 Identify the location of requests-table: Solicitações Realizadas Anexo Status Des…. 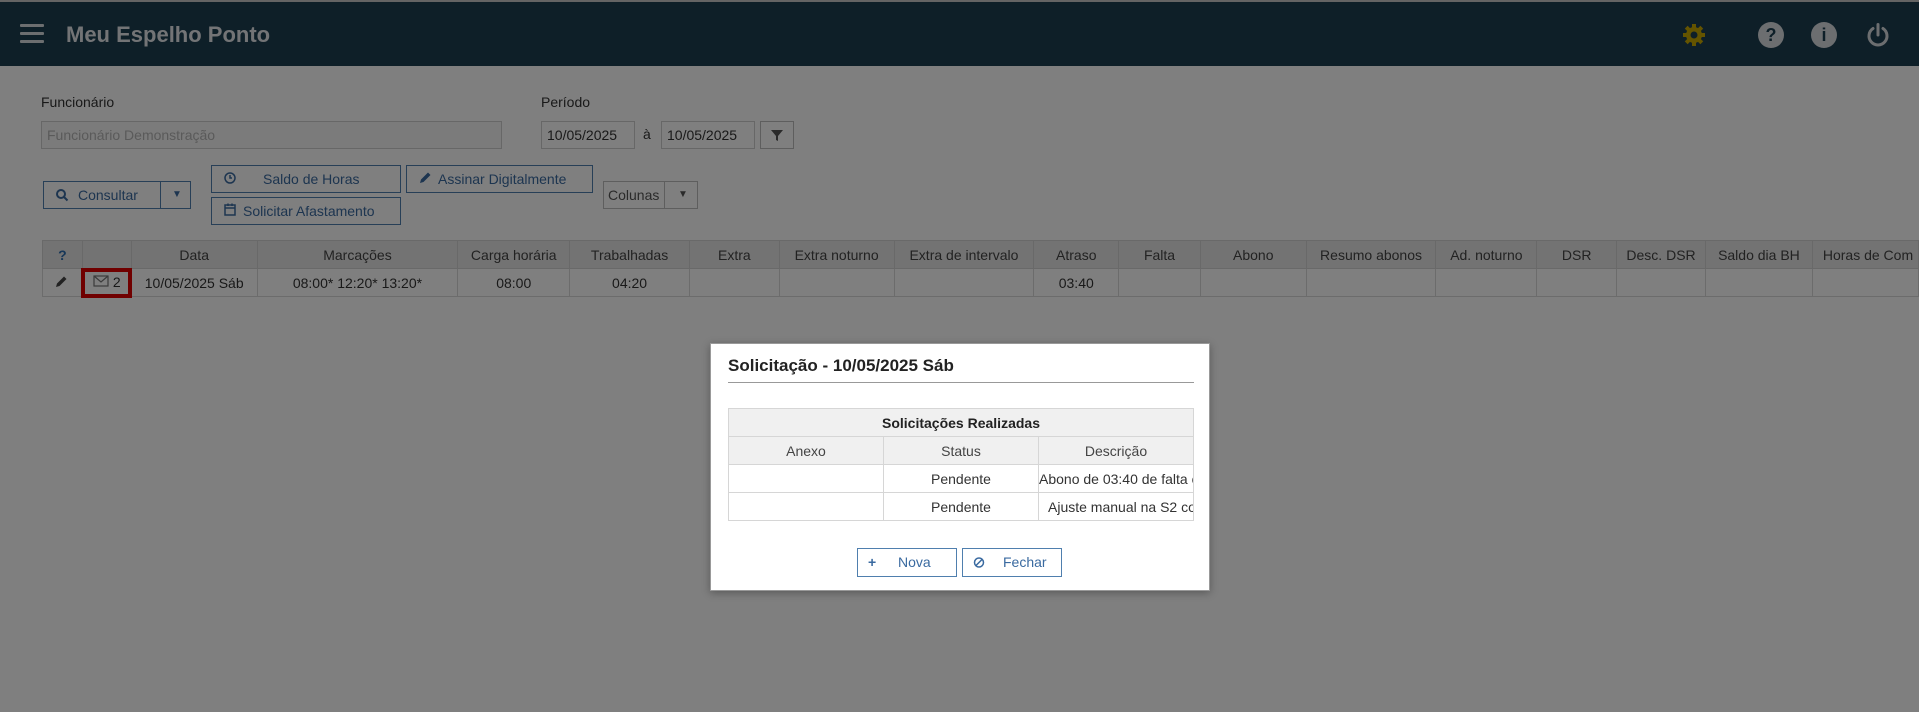
(961, 464).